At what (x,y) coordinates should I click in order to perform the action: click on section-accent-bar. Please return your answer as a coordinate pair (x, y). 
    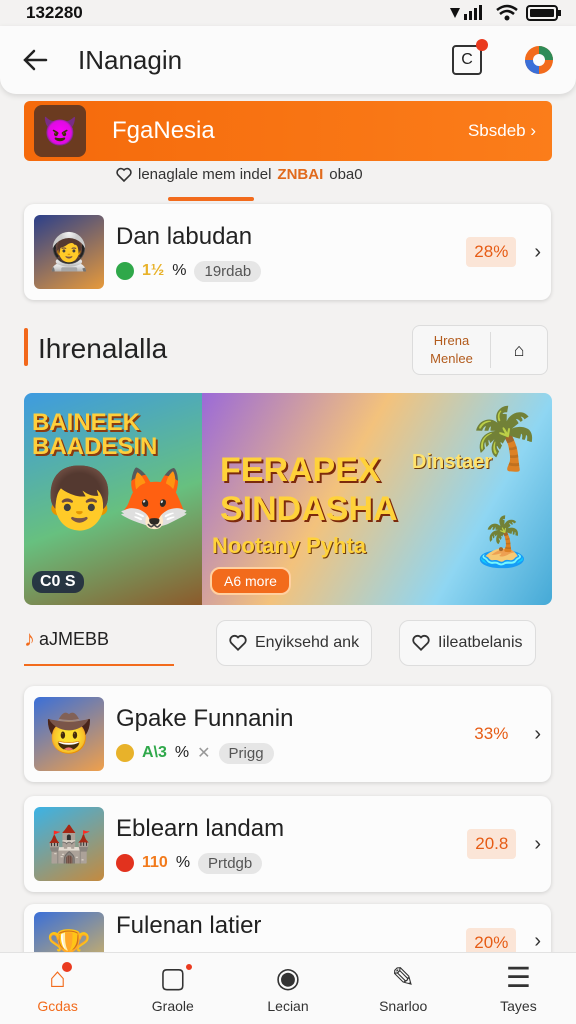
    Looking at the image, I should click on (26, 347).